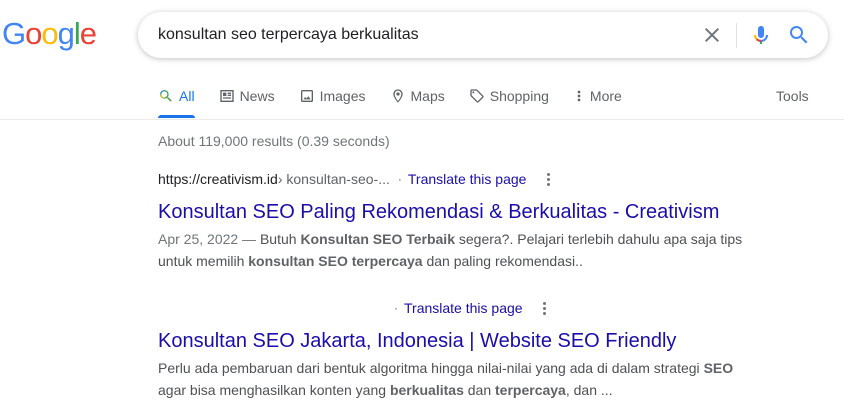 The width and height of the screenshot is (844, 402). Describe the element at coordinates (280, 239) in the screenshot. I see `snippet-text: Butuh` at that location.